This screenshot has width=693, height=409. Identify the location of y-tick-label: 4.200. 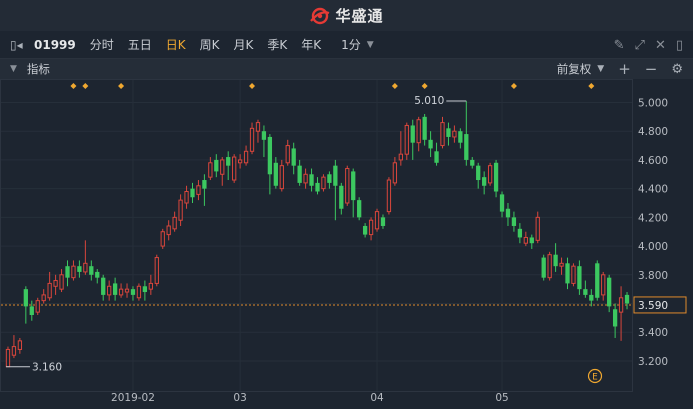
(653, 218).